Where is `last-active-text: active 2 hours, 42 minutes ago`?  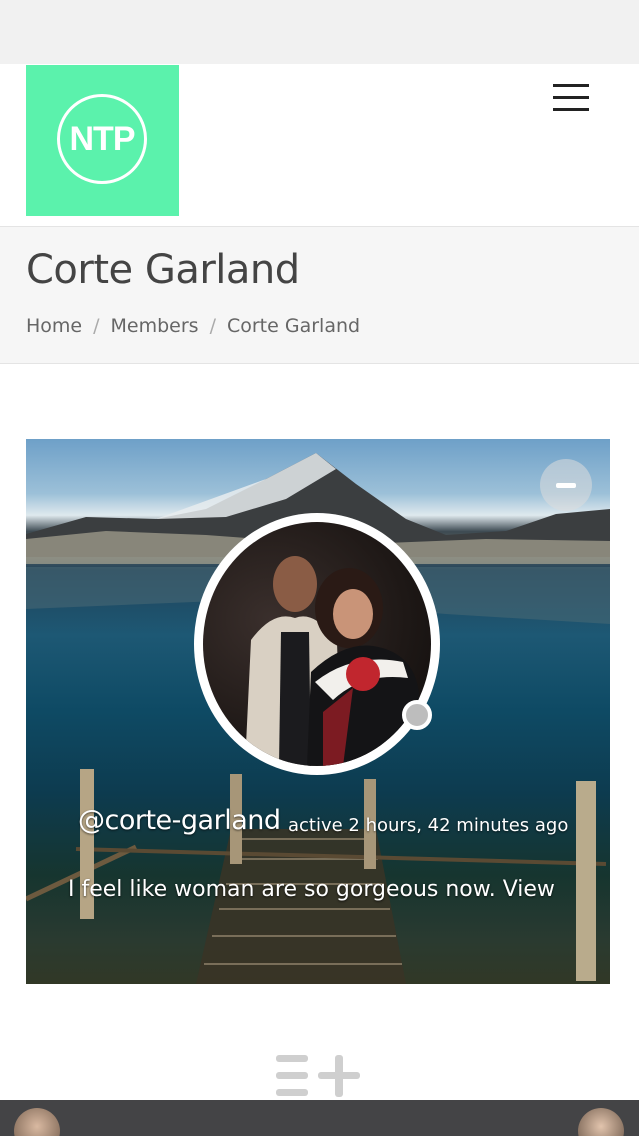 last-active-text: active 2 hours, 42 minutes ago is located at coordinates (428, 825).